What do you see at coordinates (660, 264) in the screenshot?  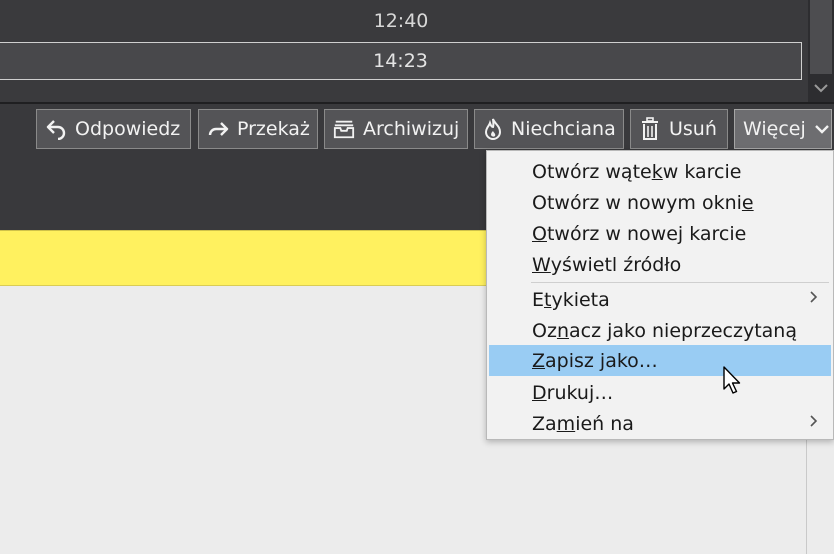 I see `menu-item-view-source: Wyświetl źródło` at bounding box center [660, 264].